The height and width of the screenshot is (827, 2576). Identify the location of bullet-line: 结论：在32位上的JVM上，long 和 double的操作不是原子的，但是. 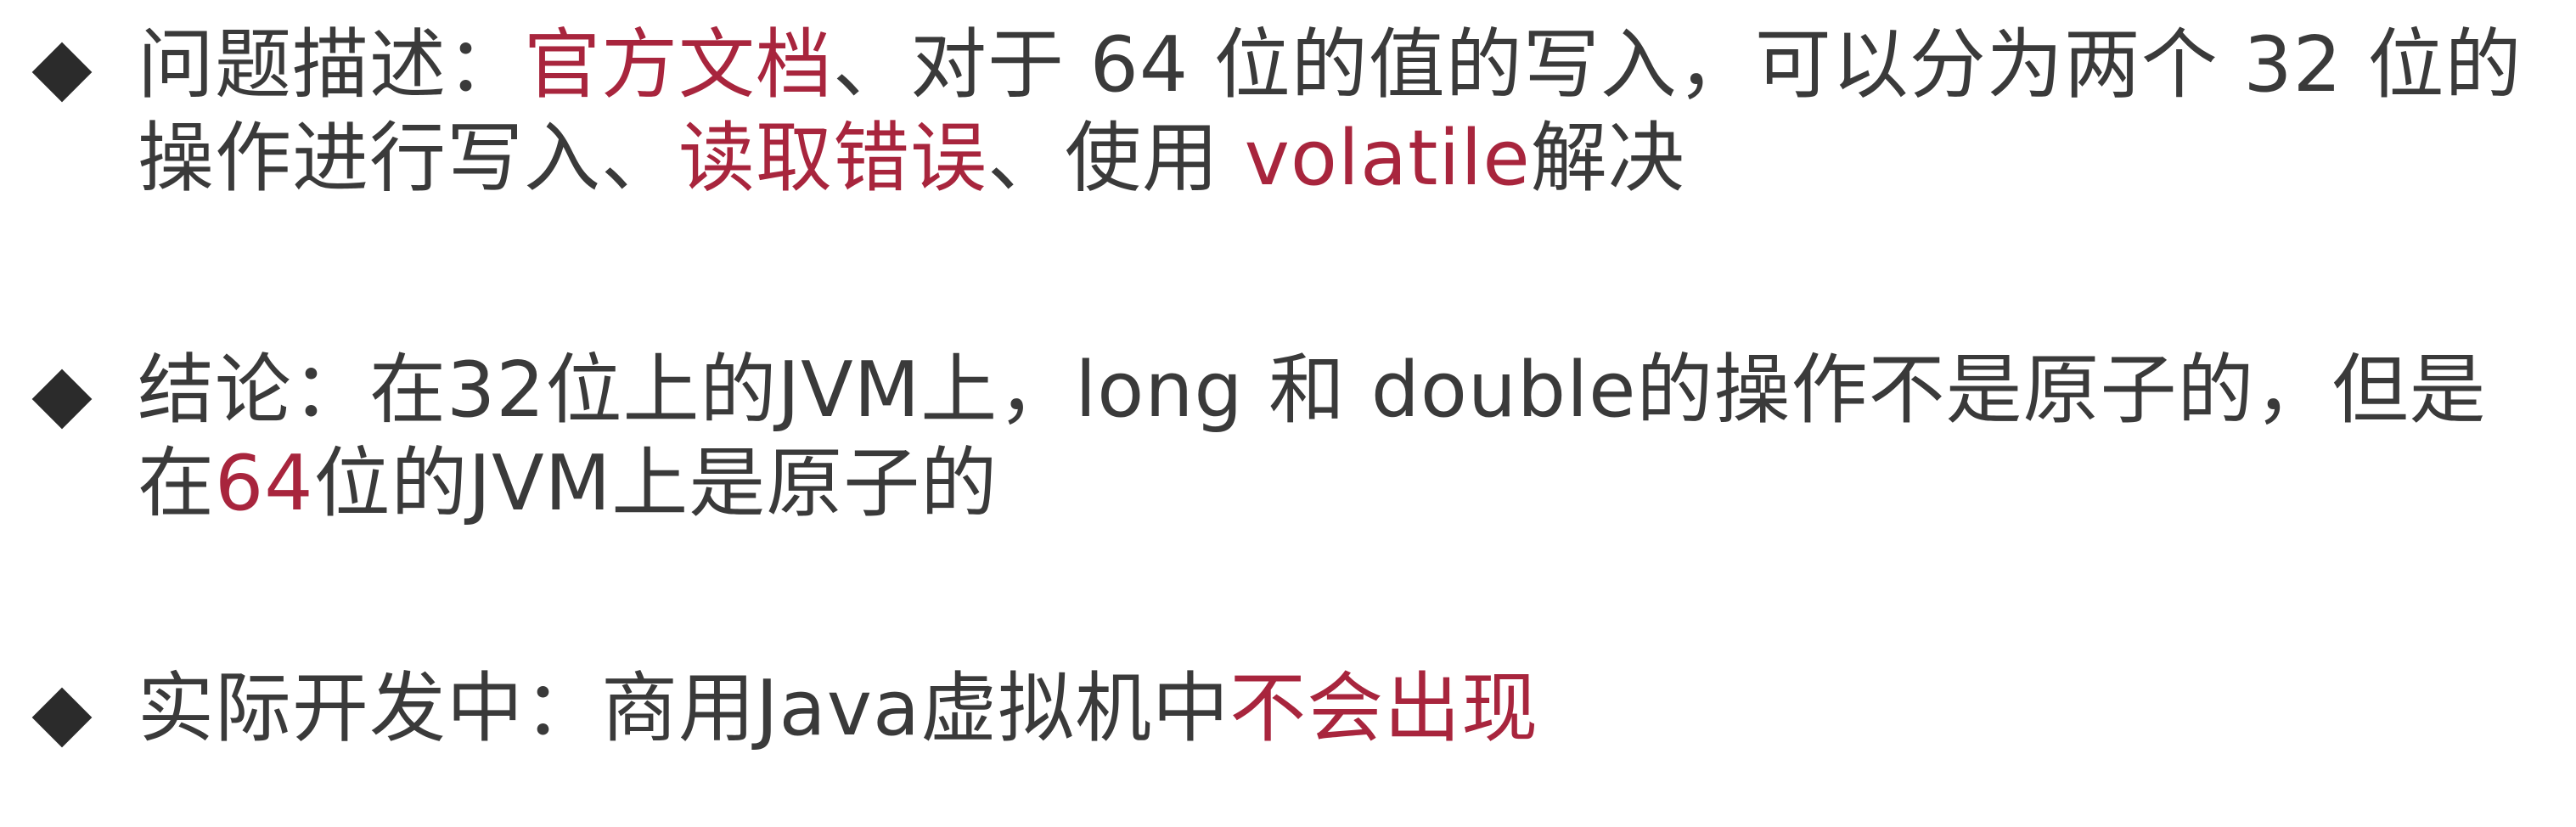
(1357, 390).